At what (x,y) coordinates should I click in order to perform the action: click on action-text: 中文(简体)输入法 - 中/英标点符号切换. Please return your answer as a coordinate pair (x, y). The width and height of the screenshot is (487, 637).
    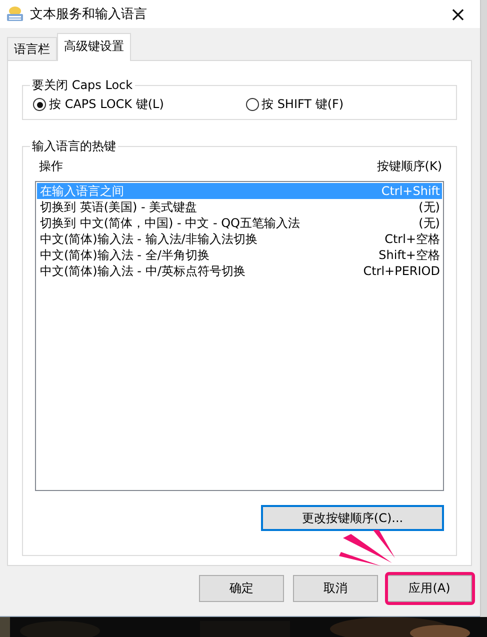
    Looking at the image, I should click on (143, 271).